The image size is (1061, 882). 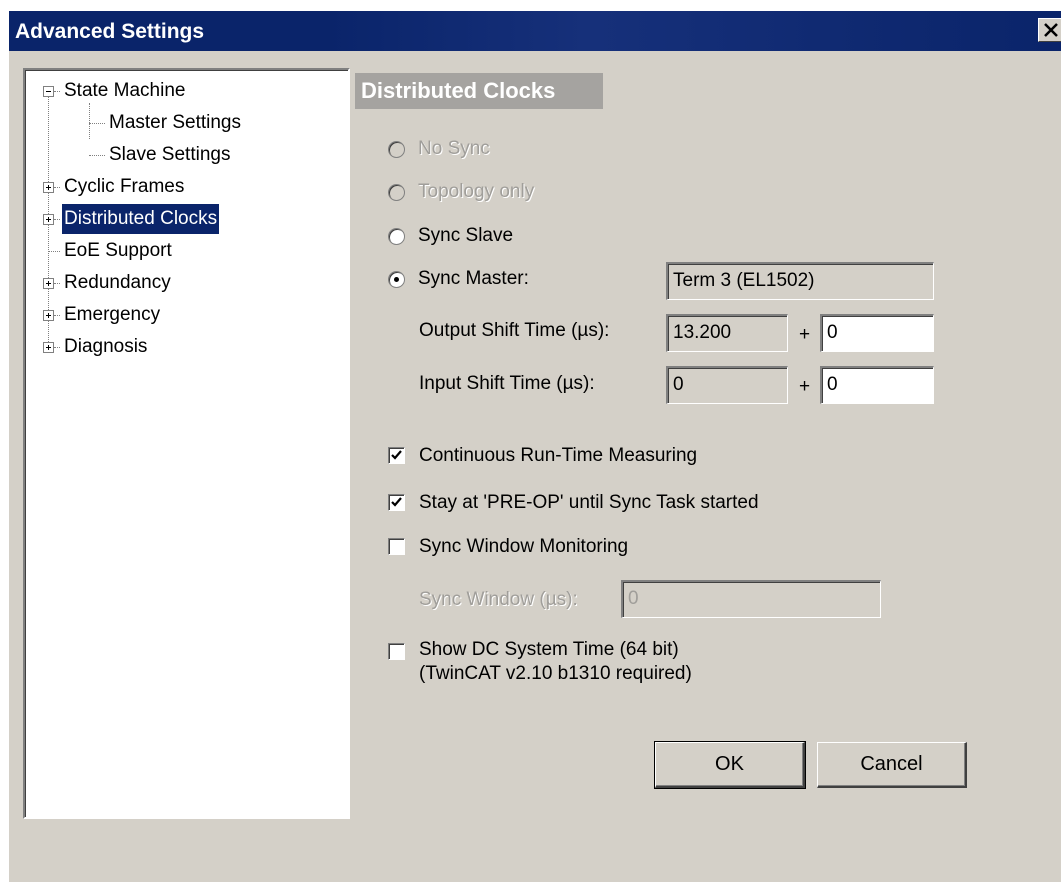 I want to click on tree-item-diagnosis: Diagnosis, so click(x=185, y=347).